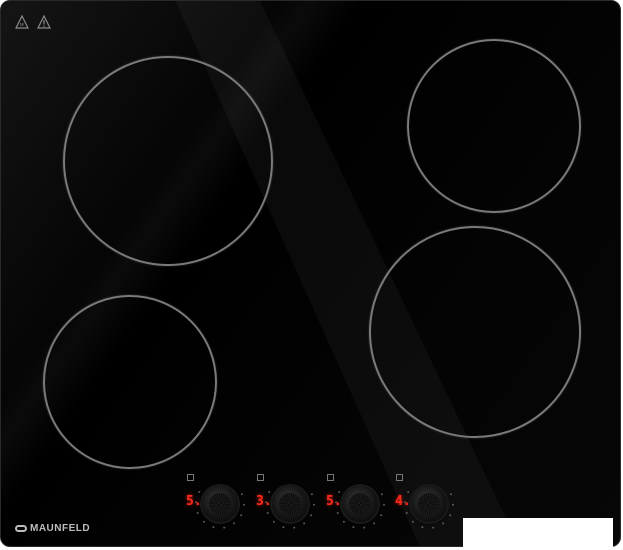 The width and height of the screenshot is (623, 550). What do you see at coordinates (220, 504) in the screenshot?
I see `control-knob-rear-left` at bounding box center [220, 504].